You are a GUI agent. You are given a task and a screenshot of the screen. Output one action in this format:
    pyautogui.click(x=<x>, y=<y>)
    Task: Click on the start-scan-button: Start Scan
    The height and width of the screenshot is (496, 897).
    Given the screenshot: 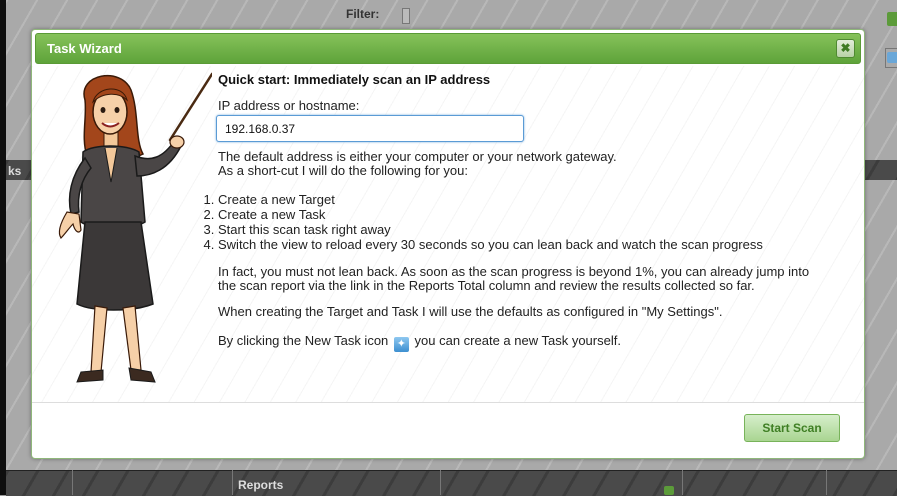 What is the action you would take?
    pyautogui.click(x=792, y=428)
    